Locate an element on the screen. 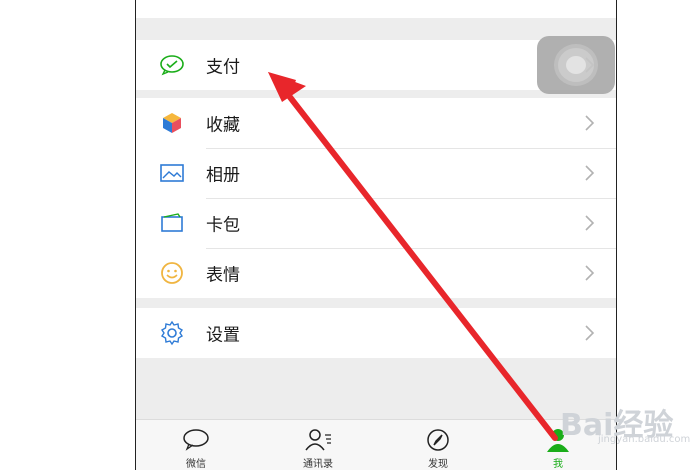 The image size is (700, 470). compass-icon is located at coordinates (438, 440).